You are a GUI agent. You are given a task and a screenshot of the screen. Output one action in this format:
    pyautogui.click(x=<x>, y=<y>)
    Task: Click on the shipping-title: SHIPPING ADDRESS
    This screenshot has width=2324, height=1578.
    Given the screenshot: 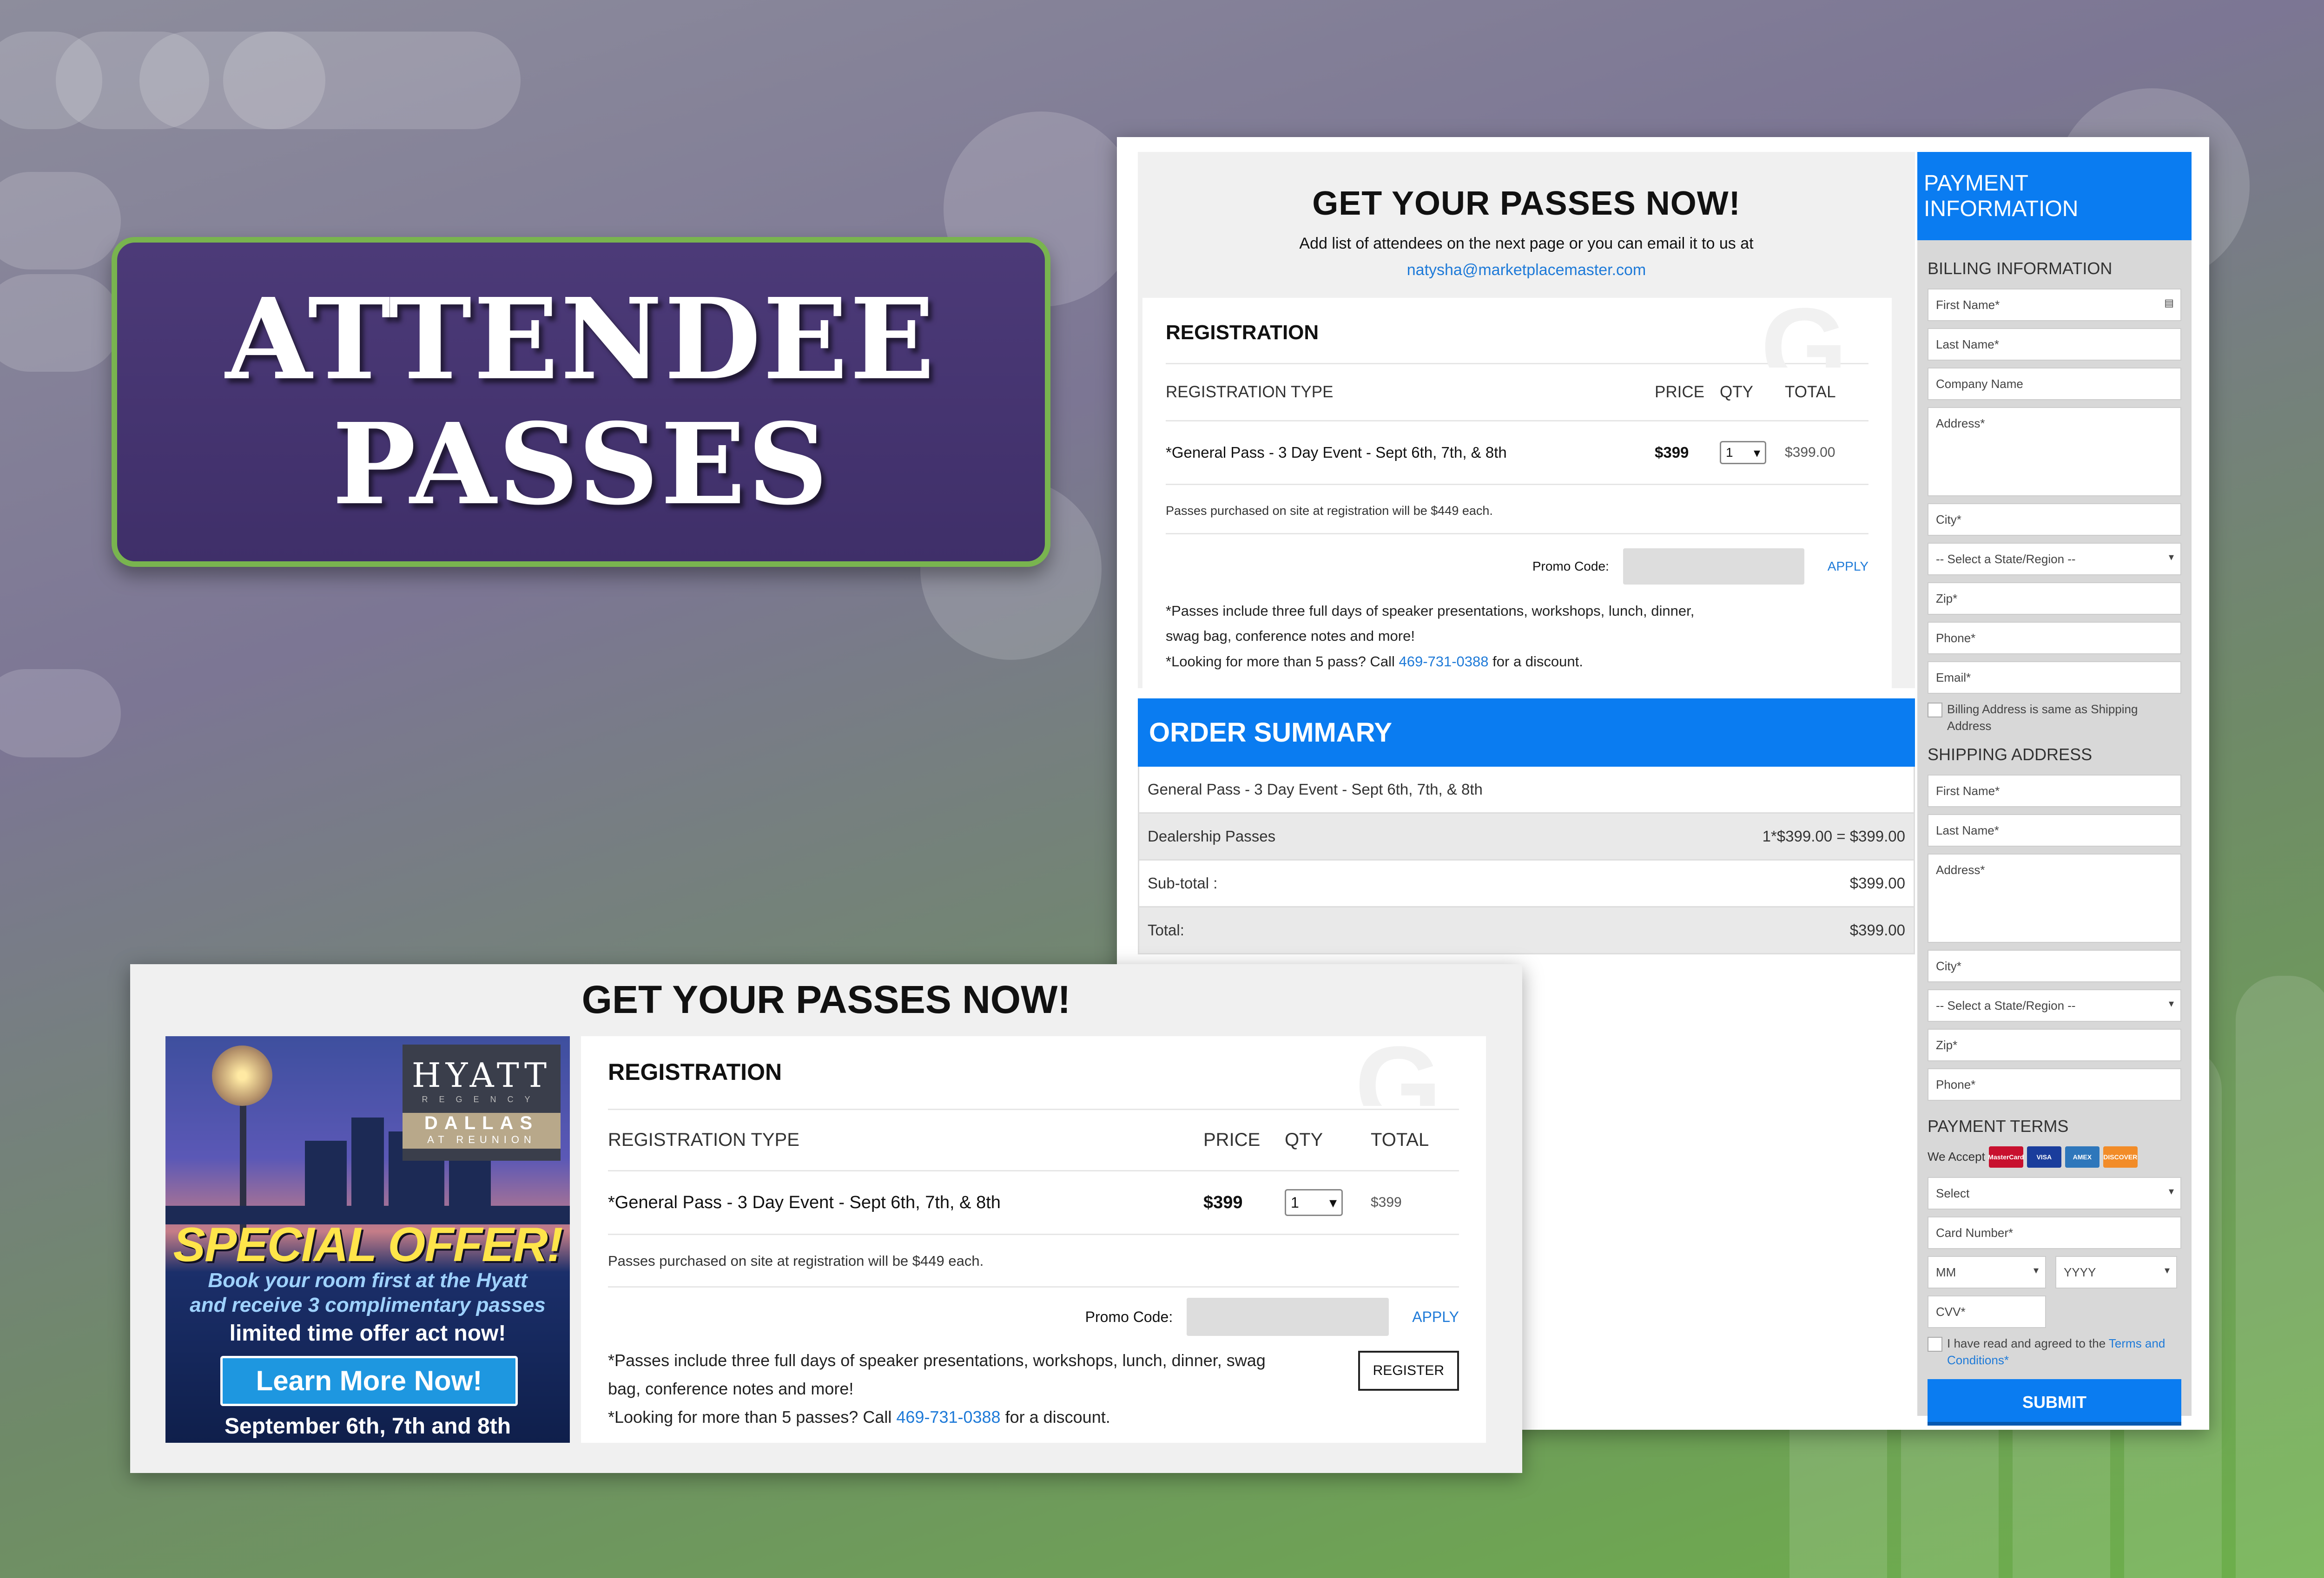 What is the action you would take?
    pyautogui.click(x=2010, y=754)
    